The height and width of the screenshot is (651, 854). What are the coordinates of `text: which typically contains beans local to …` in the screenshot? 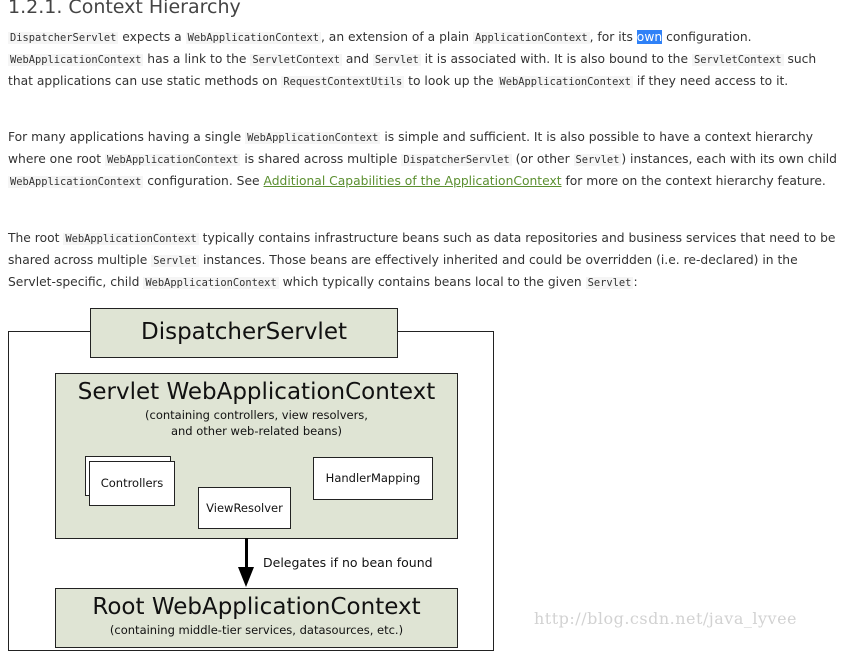 It's located at (432, 282).